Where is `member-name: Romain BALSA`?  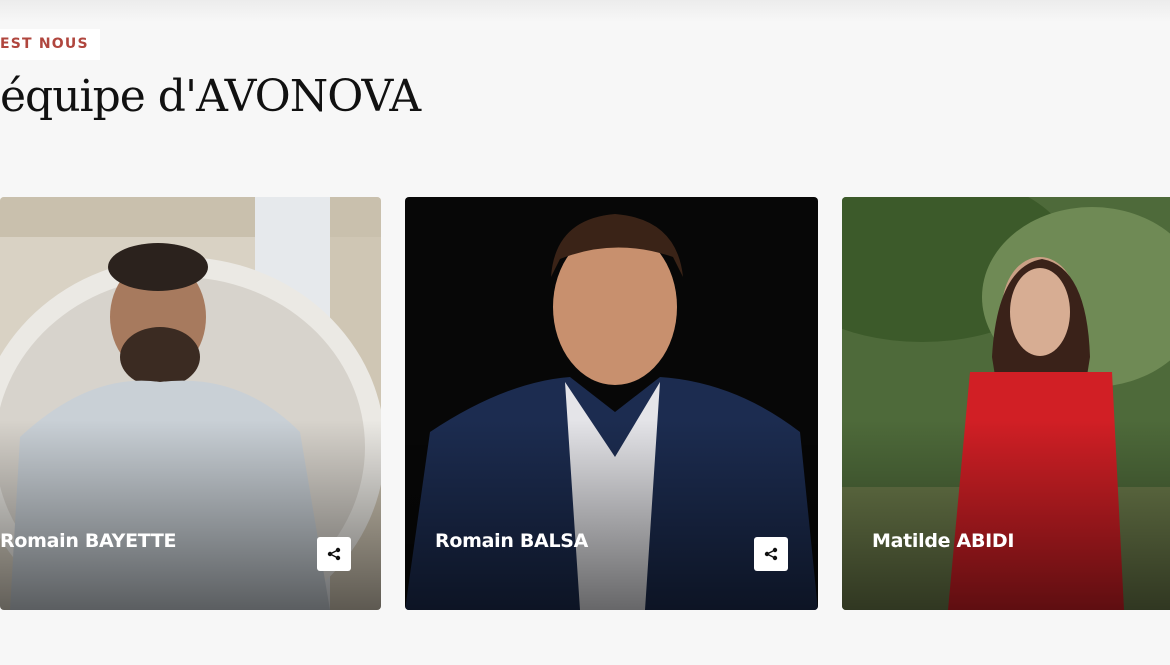 member-name: Romain BALSA is located at coordinates (512, 541).